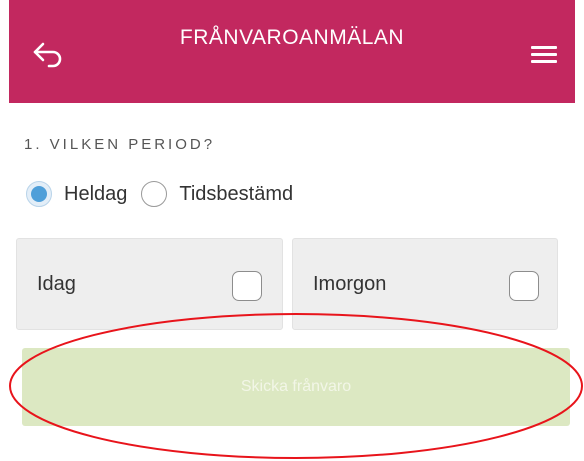 This screenshot has height=461, width=584. I want to click on radio-heldag: Heldag, so click(76, 194).